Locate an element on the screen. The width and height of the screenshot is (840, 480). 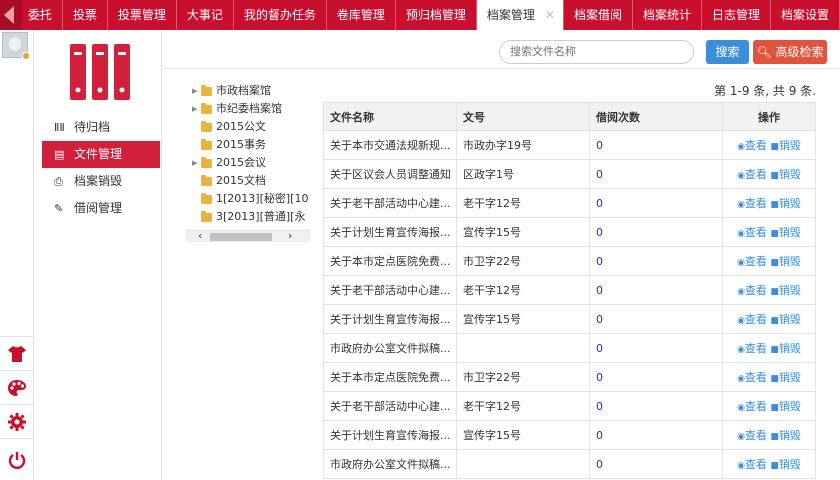
shredder-icon: ⎙ is located at coordinates (58, 181).